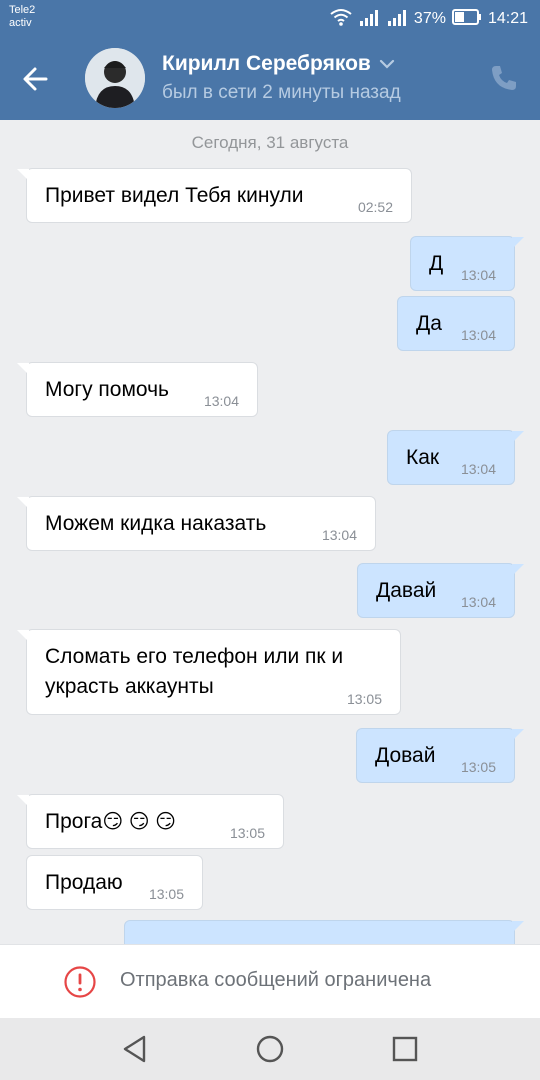 This screenshot has width=540, height=1080. Describe the element at coordinates (156, 523) in the screenshot. I see `message-text: Можем кидка наказать` at that location.